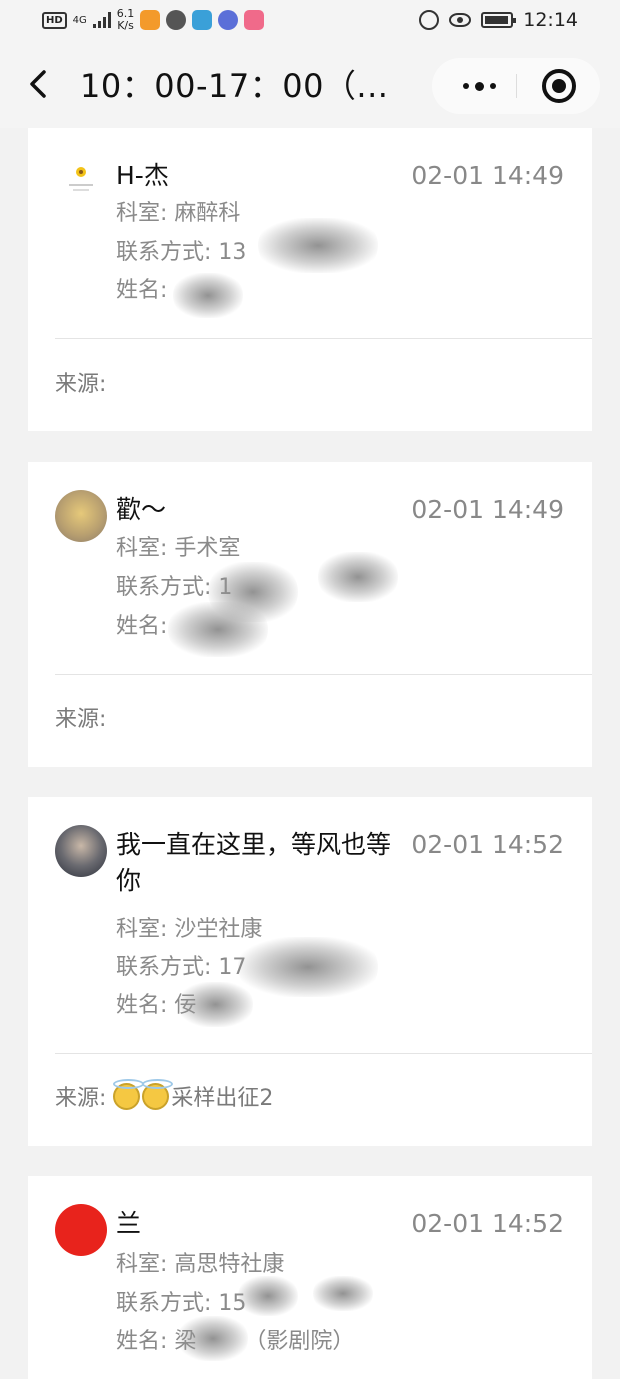 This screenshot has width=620, height=1379. What do you see at coordinates (228, 20) in the screenshot?
I see `music-app-icon` at bounding box center [228, 20].